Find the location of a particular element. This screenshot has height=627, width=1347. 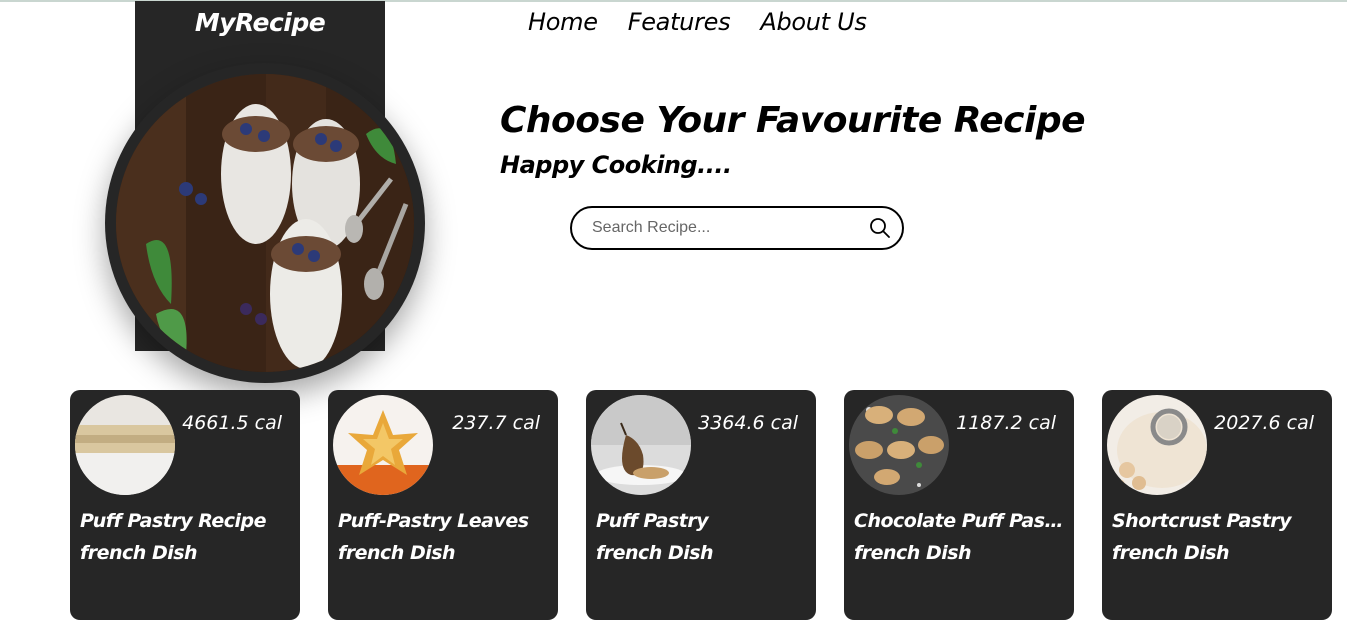

recipe-card: 2027.6 cal Shortcrust Pastry french Dish is located at coordinates (1217, 505).